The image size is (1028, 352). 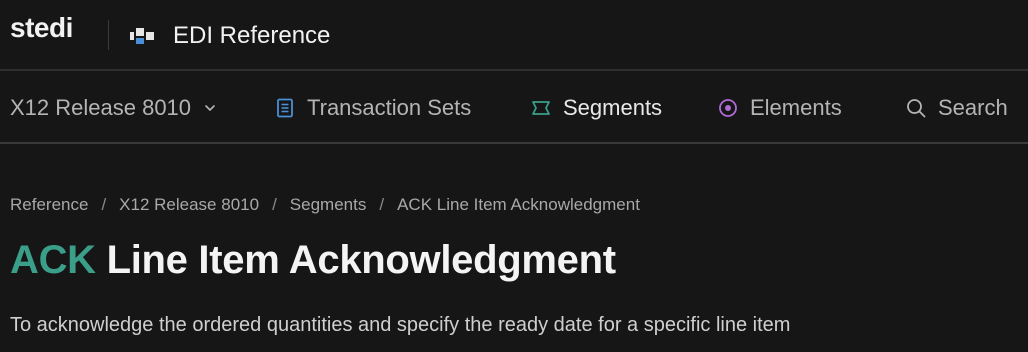 What do you see at coordinates (251, 36) in the screenshot?
I see `app-title: EDI Reference` at bounding box center [251, 36].